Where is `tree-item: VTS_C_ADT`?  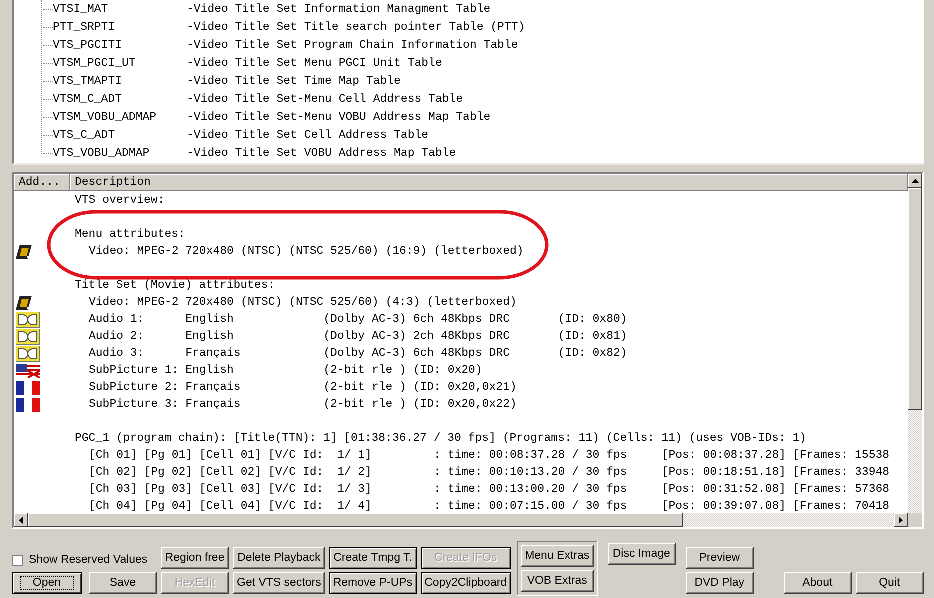 tree-item: VTS_C_ADT is located at coordinates (120, 135).